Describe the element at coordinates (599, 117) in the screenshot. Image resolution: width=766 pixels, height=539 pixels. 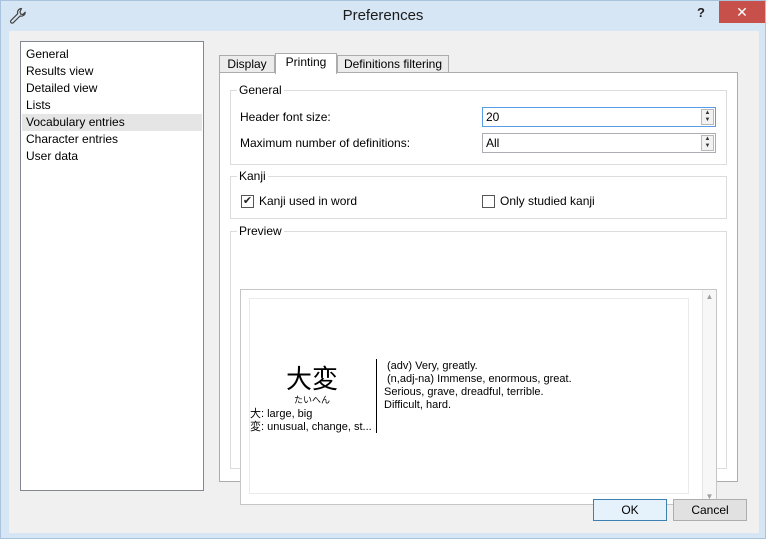
I see `header-font-size-spinner: 20 ▲ ▼` at that location.